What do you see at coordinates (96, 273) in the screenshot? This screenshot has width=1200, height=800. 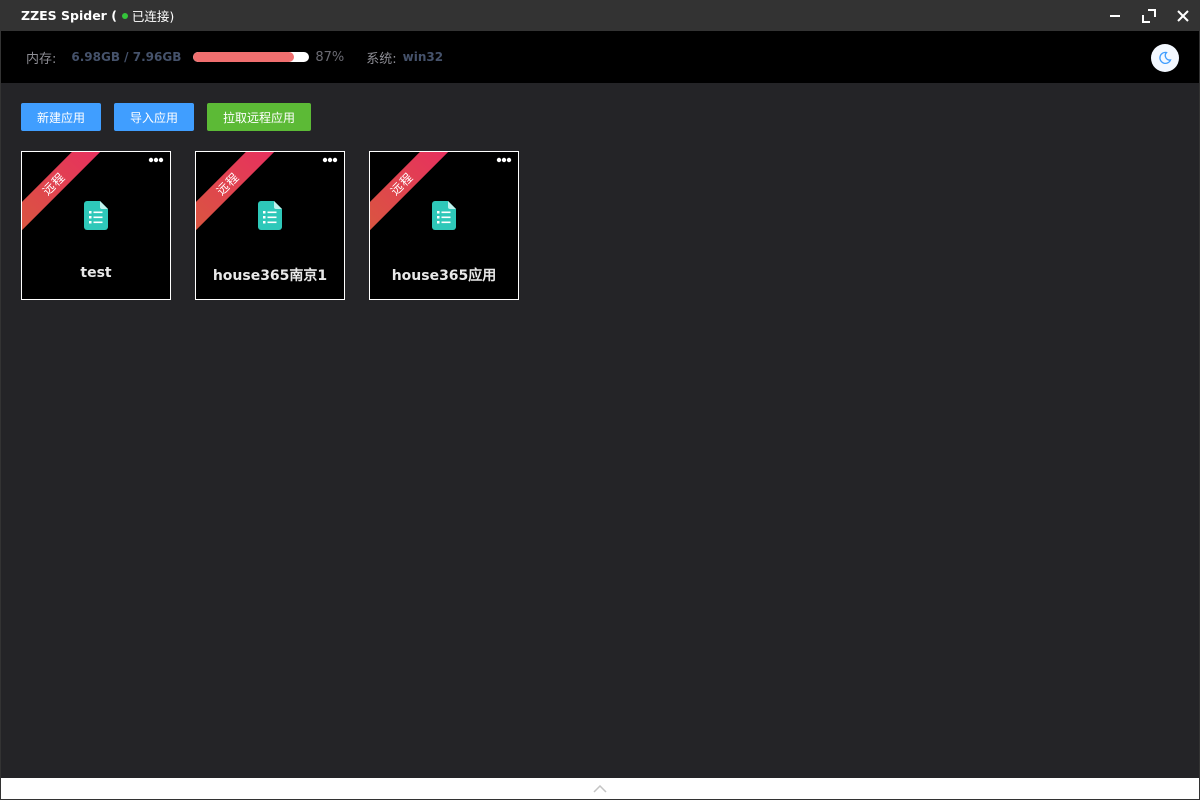 I see `app-card-name: test` at bounding box center [96, 273].